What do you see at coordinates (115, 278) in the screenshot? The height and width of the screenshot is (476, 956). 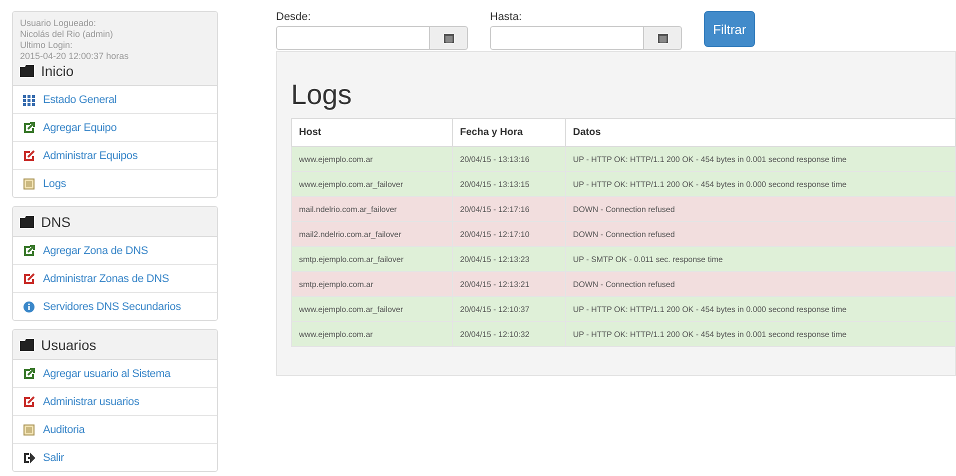 I see `sidebar-item: Administrar Zonas de DNS` at bounding box center [115, 278].